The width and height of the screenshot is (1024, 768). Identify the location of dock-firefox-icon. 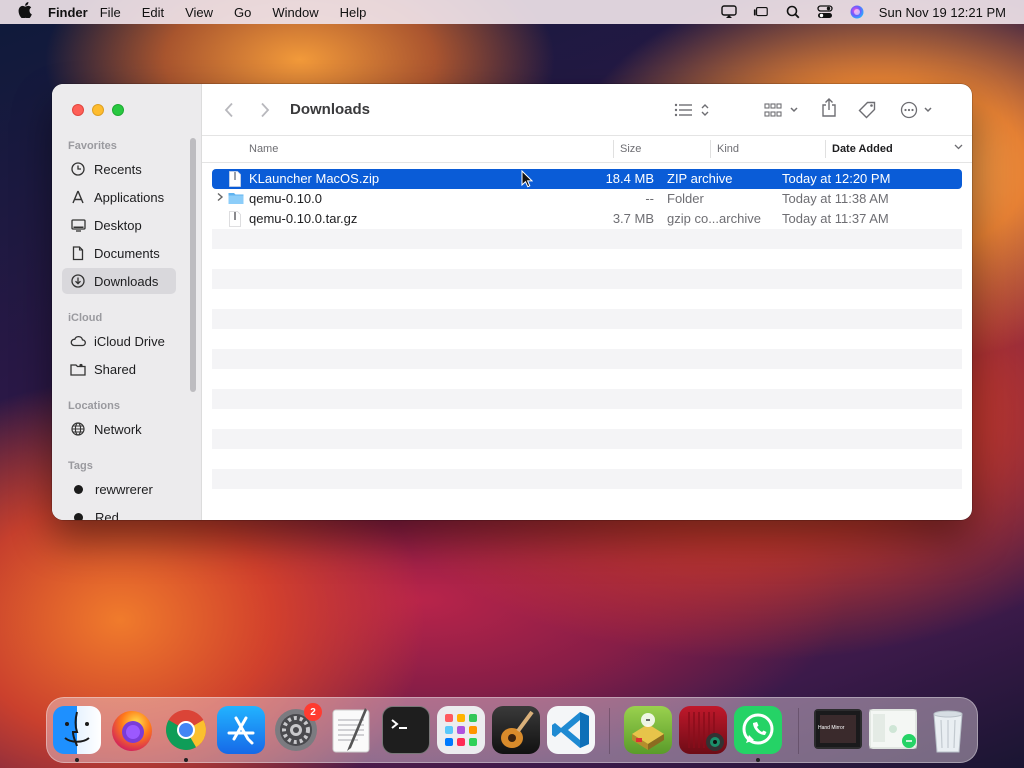
(132, 730).